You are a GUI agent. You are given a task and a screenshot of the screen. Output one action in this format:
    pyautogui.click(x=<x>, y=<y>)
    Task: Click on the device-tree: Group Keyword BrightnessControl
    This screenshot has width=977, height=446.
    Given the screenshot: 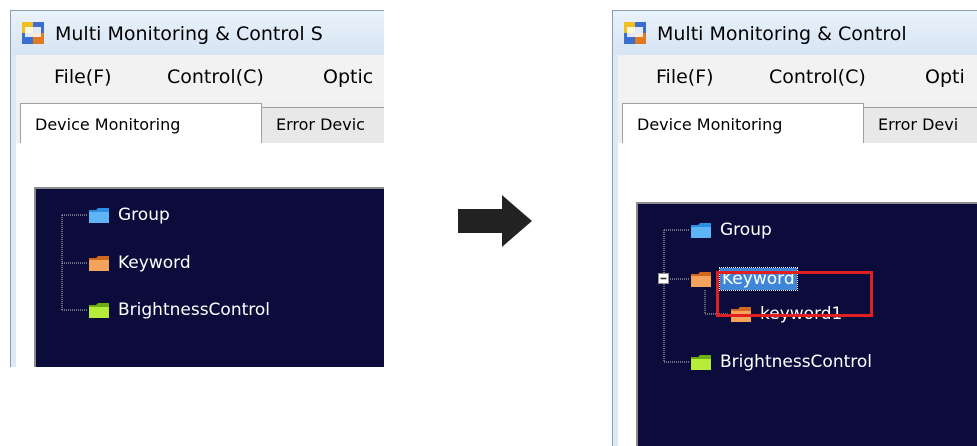 What is the action you would take?
    pyautogui.click(x=209, y=277)
    